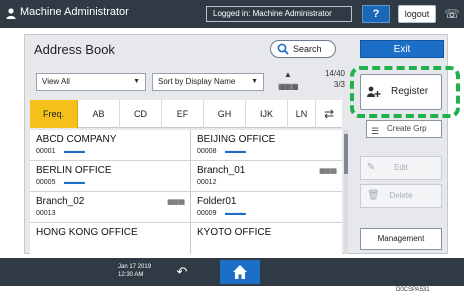 Image resolution: width=464 pixels, height=296 pixels. I want to click on view-select: View All ▼, so click(91, 82).